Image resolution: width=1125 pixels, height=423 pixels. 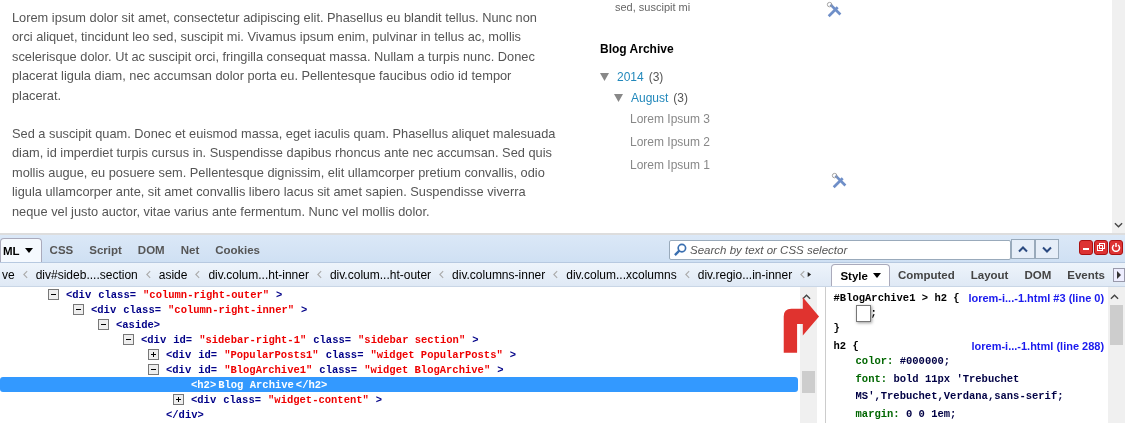 I want to click on body-paragraph: Sed a suscipit quam. Donec et euismod massa, eget iaculis quam. Phasellus aliquet malesuada diam, id imperdiet turpis cursus in. Suspendisse dapibus rhoncus ante nec accumsan. Sed quis mollis augue, eu posuere sem. Pellentesque dignissim, elit ullamcorper pretium convallis, odio ligula ullamcorper ante, sit amet convallis libero lacus sit amet sapien. Suspendisse viverra neque vel justo auctor, vitae varius ante fermentum. Nunc vel mollis dolor., so click(x=284, y=173).